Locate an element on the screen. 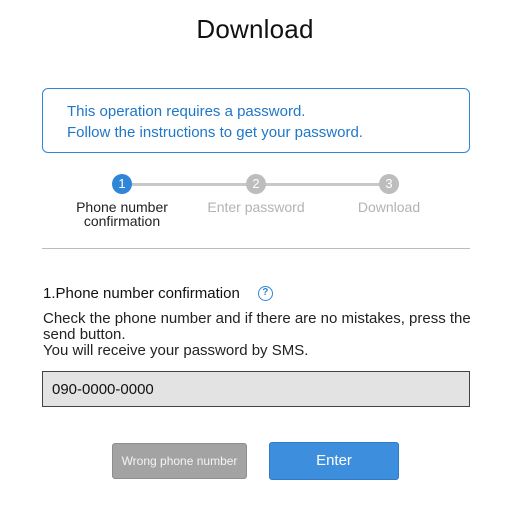 This screenshot has width=510, height=511. enter-button: Enter is located at coordinates (334, 461).